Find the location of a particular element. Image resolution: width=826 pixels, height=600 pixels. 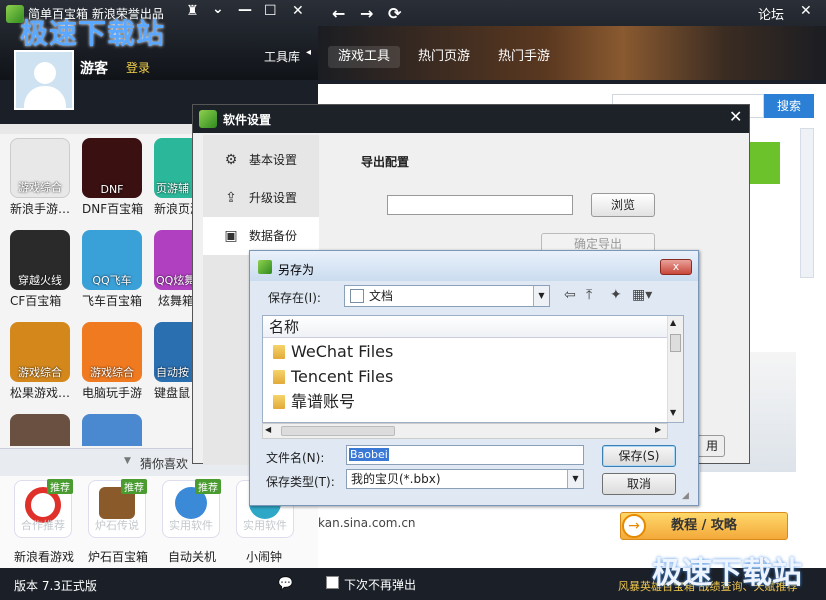

app-label: CF百宝箱 is located at coordinates (36, 301).